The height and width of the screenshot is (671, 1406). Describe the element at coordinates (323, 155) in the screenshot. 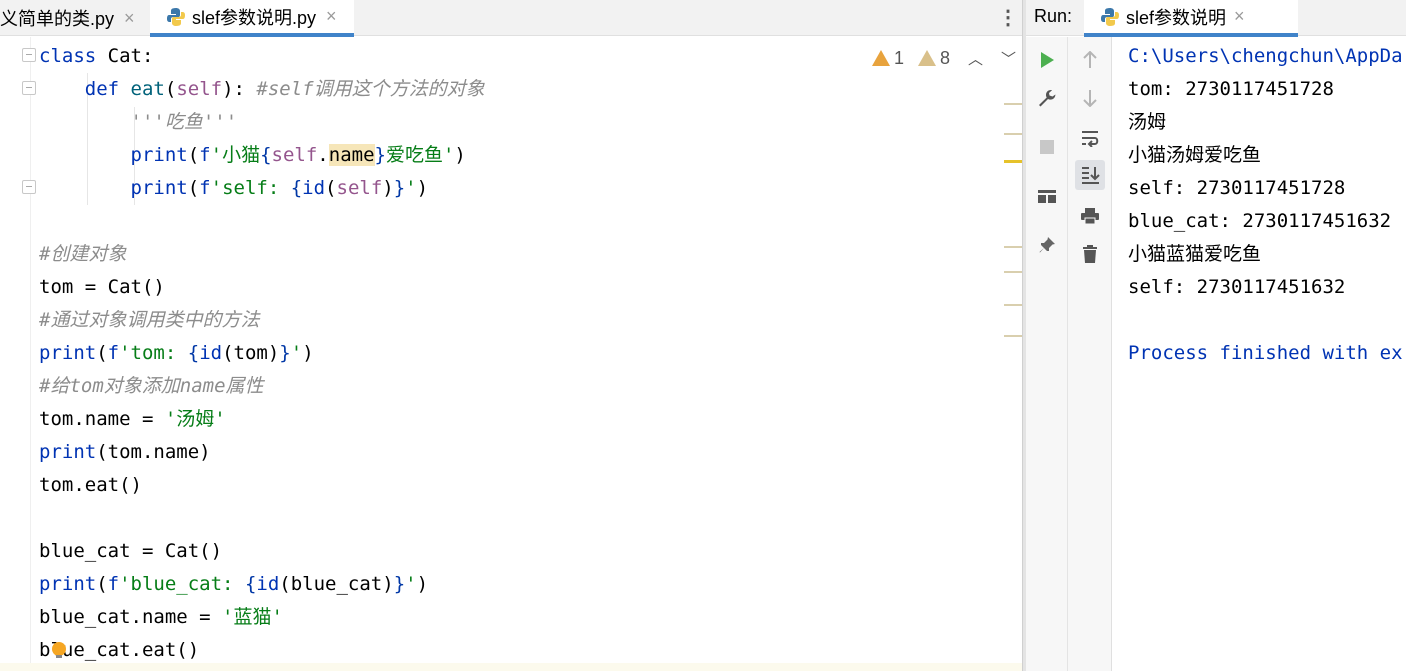

I see `code-token: .` at that location.